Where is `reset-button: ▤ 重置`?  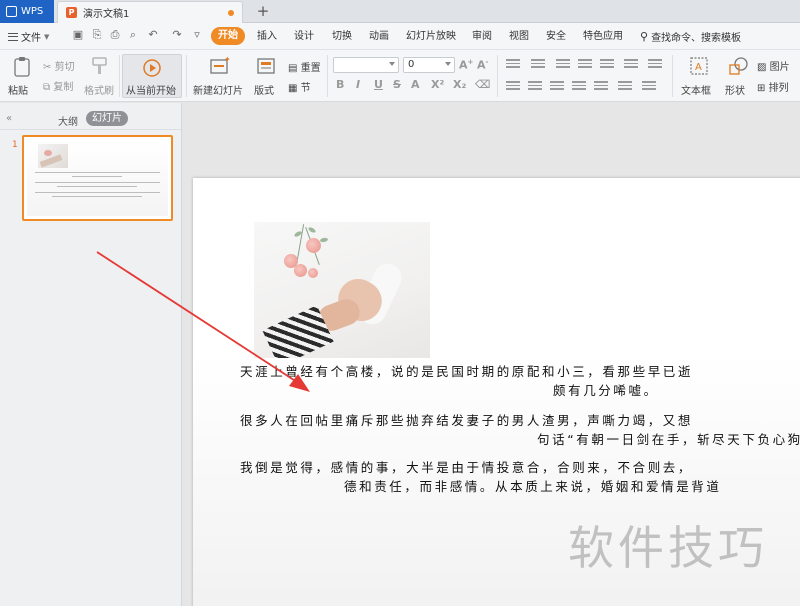
reset-button: ▤ 重置 is located at coordinates (304, 66).